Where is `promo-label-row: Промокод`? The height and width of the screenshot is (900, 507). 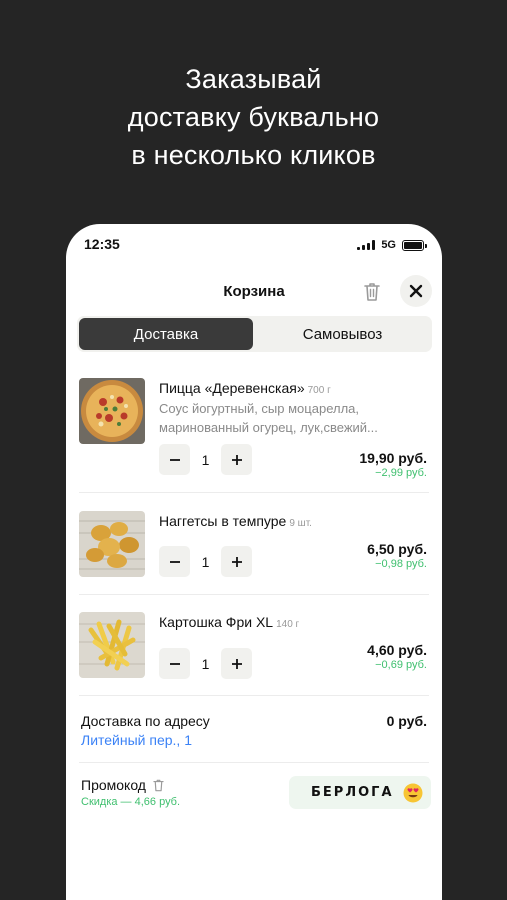 promo-label-row: Промокод is located at coordinates (123, 785).